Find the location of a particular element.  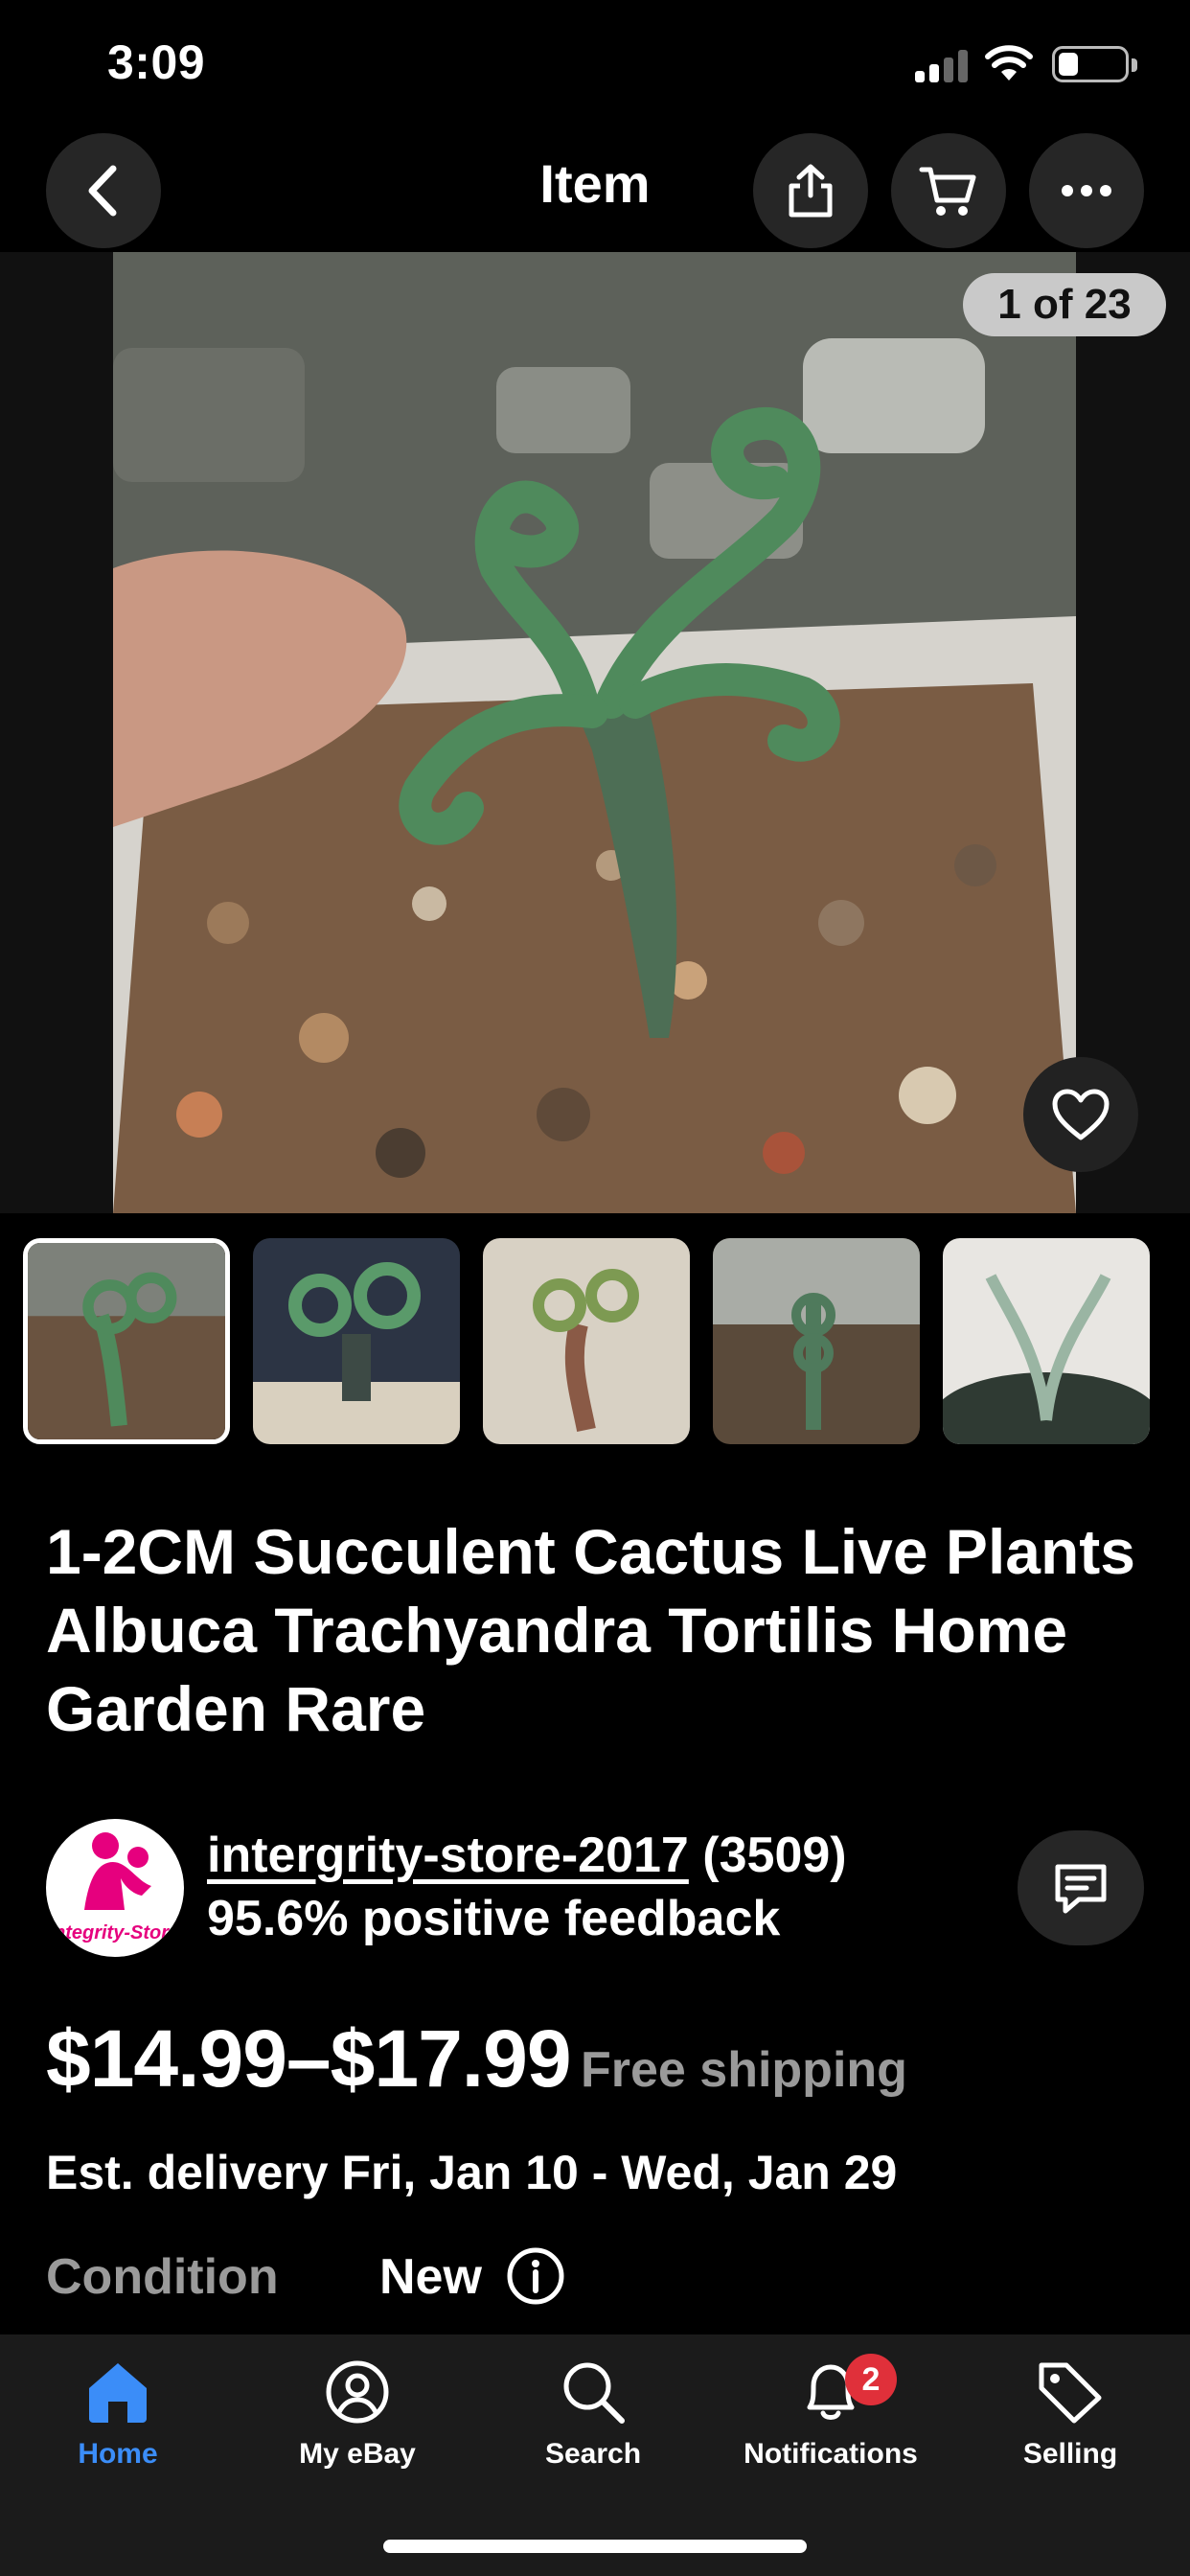

cart-button is located at coordinates (949, 190).